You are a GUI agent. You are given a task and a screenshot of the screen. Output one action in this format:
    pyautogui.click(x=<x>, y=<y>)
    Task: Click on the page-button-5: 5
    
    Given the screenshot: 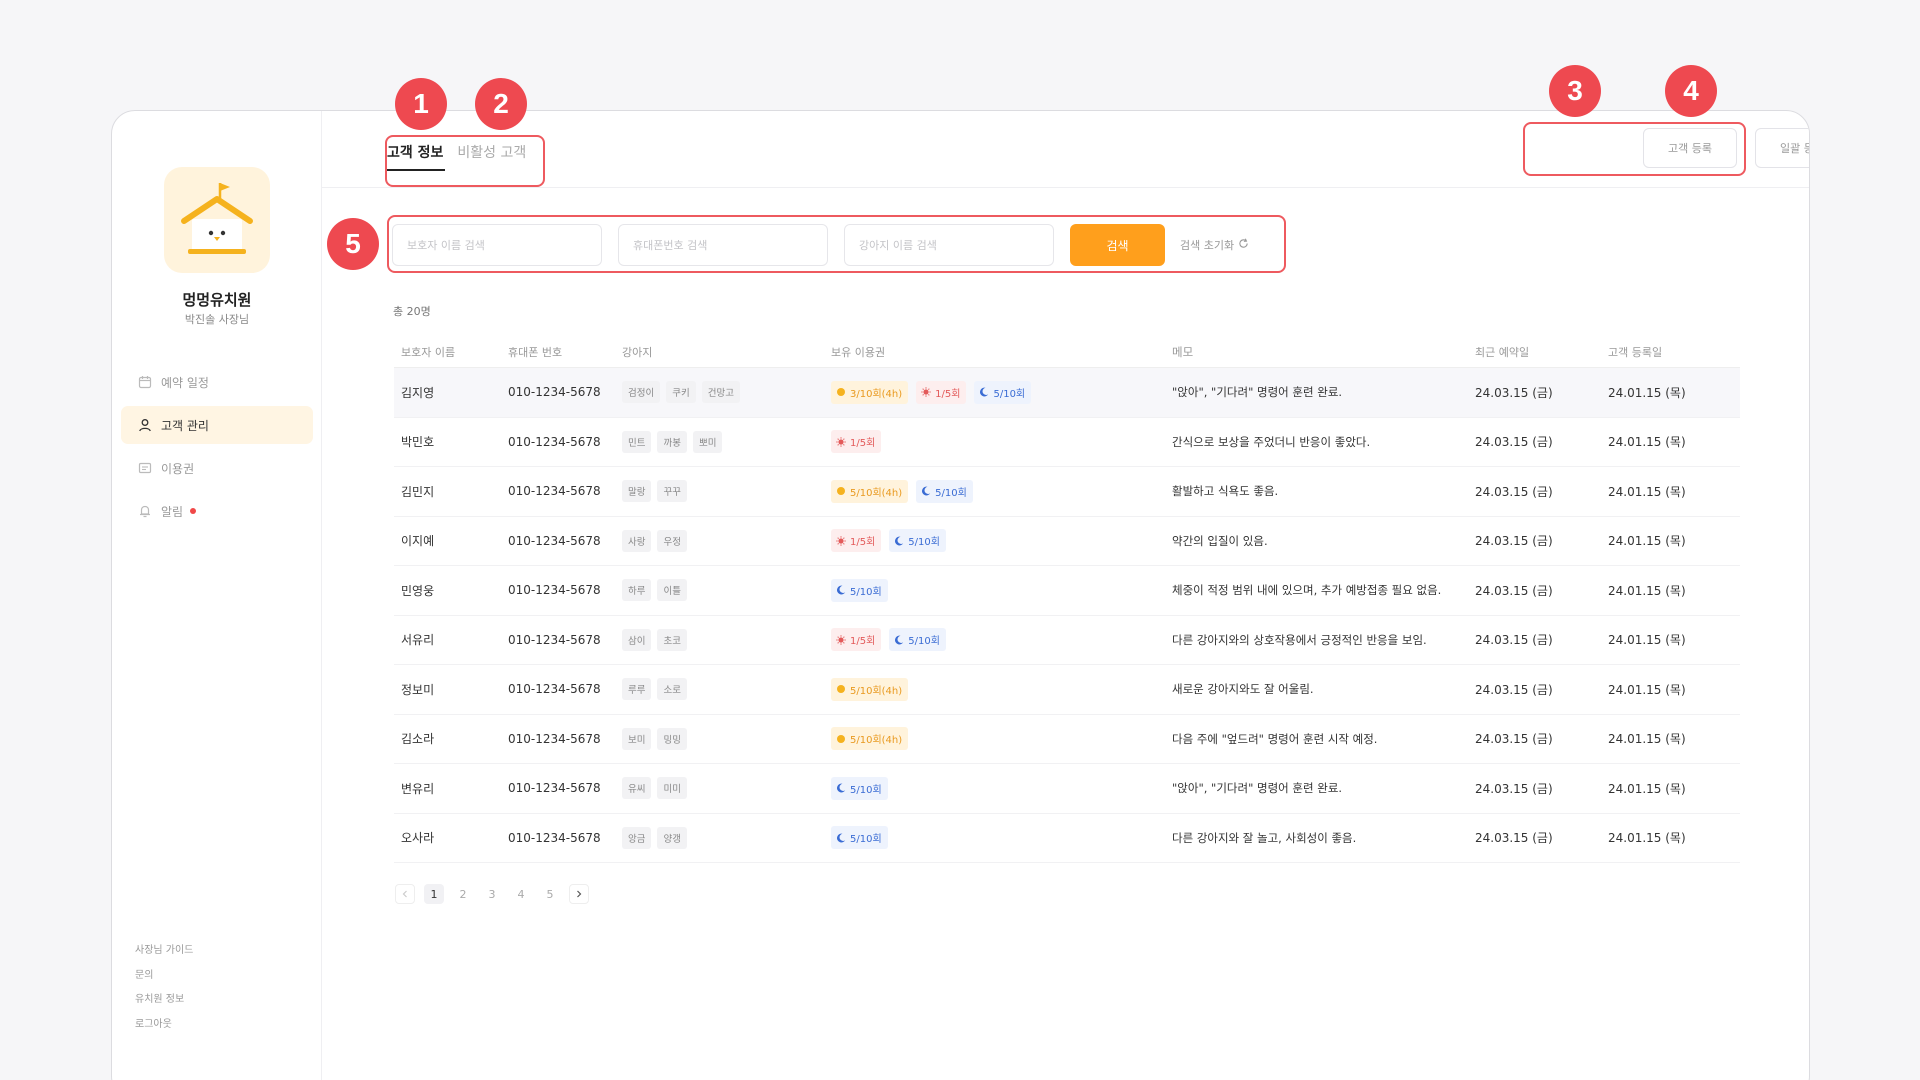 What is the action you would take?
    pyautogui.click(x=550, y=894)
    